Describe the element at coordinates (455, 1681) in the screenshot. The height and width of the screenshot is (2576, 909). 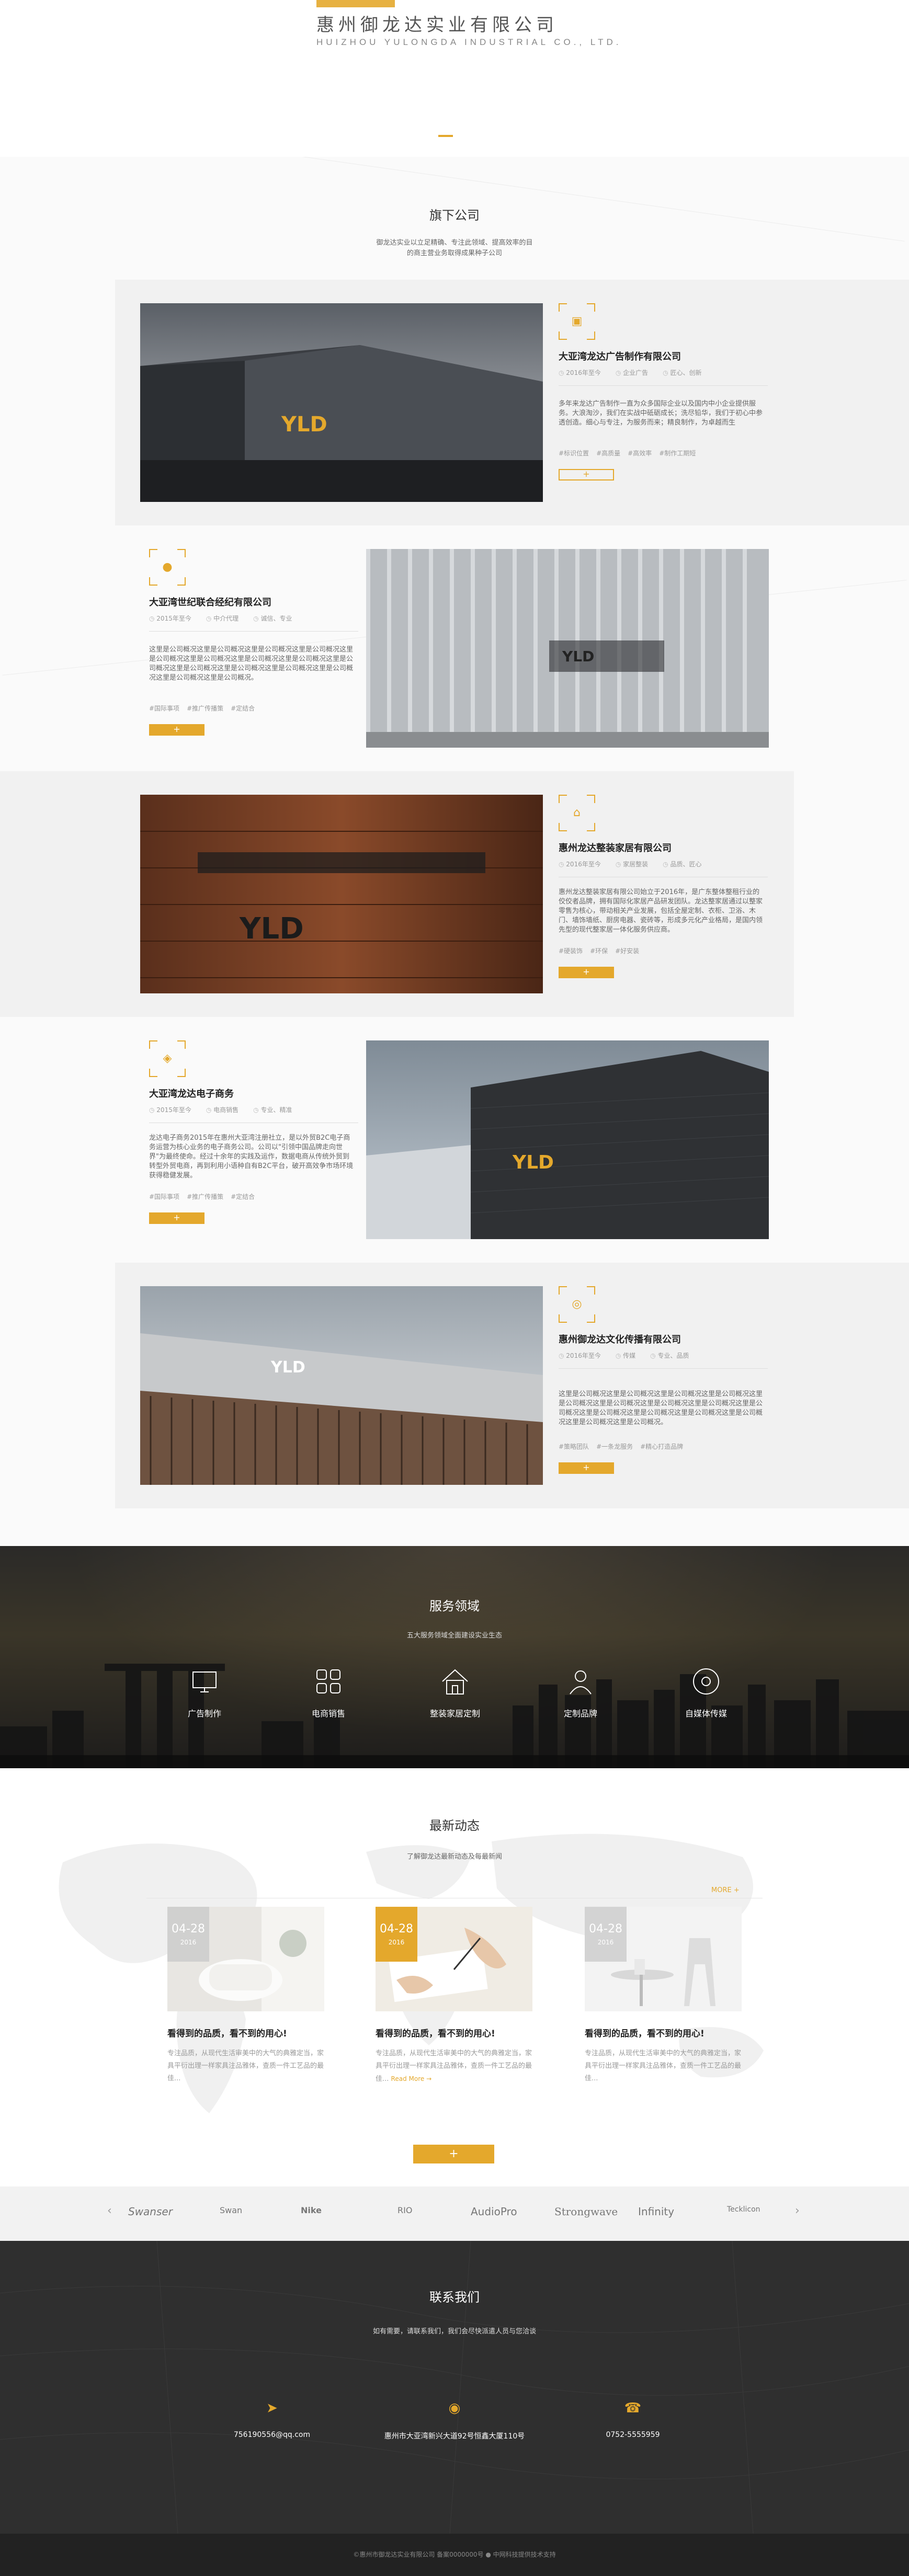
I see `house-icon` at that location.